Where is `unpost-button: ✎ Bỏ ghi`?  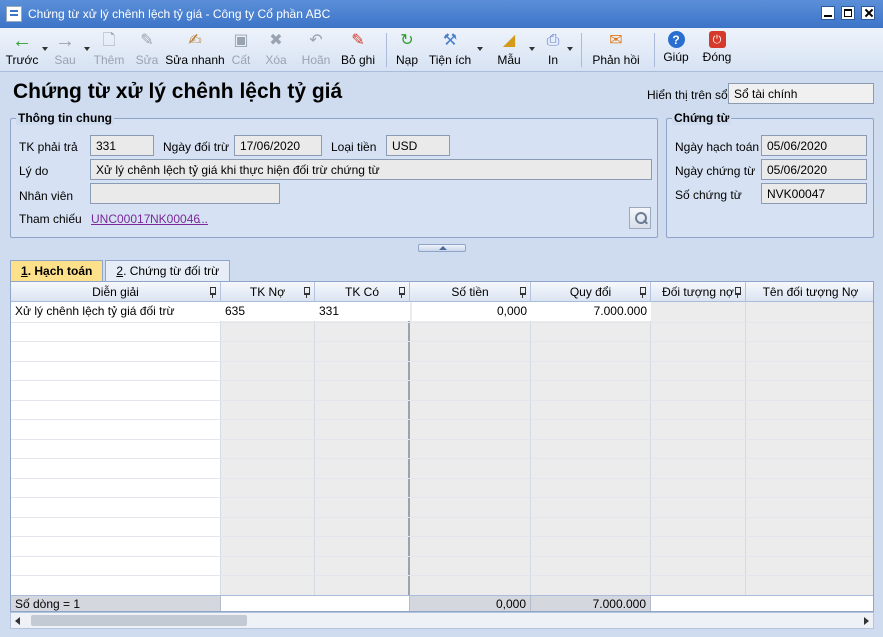 unpost-button: ✎ Bỏ ghi is located at coordinates (358, 49).